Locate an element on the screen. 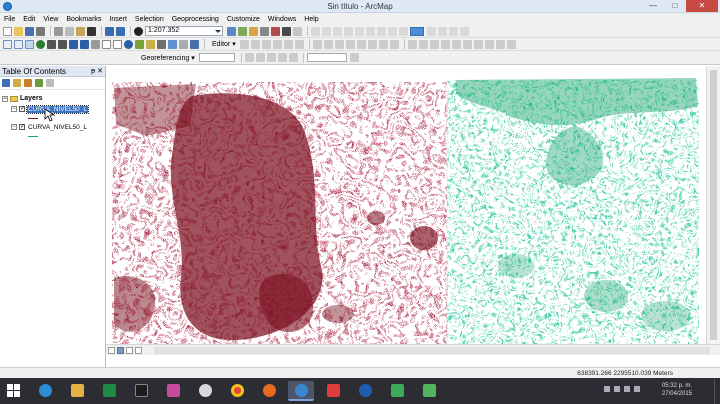  menu-view: View is located at coordinates (50, 19).